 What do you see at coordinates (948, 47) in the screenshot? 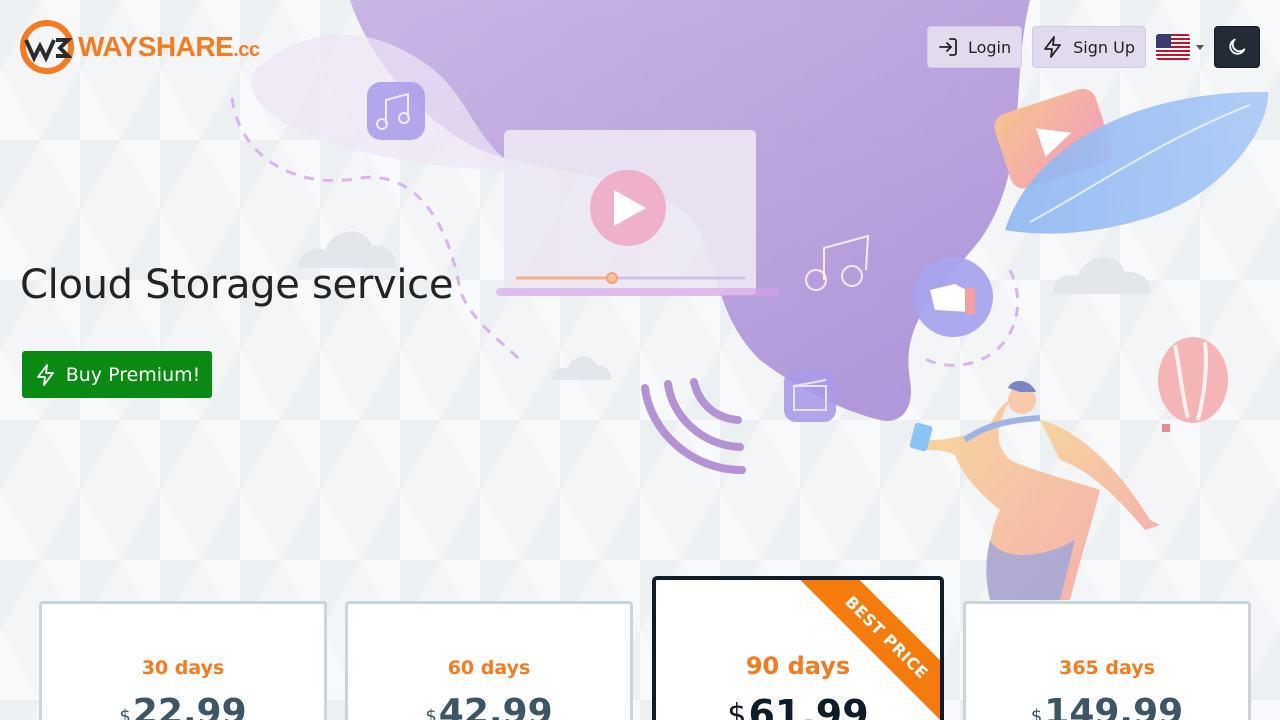
I see `login-icon` at bounding box center [948, 47].